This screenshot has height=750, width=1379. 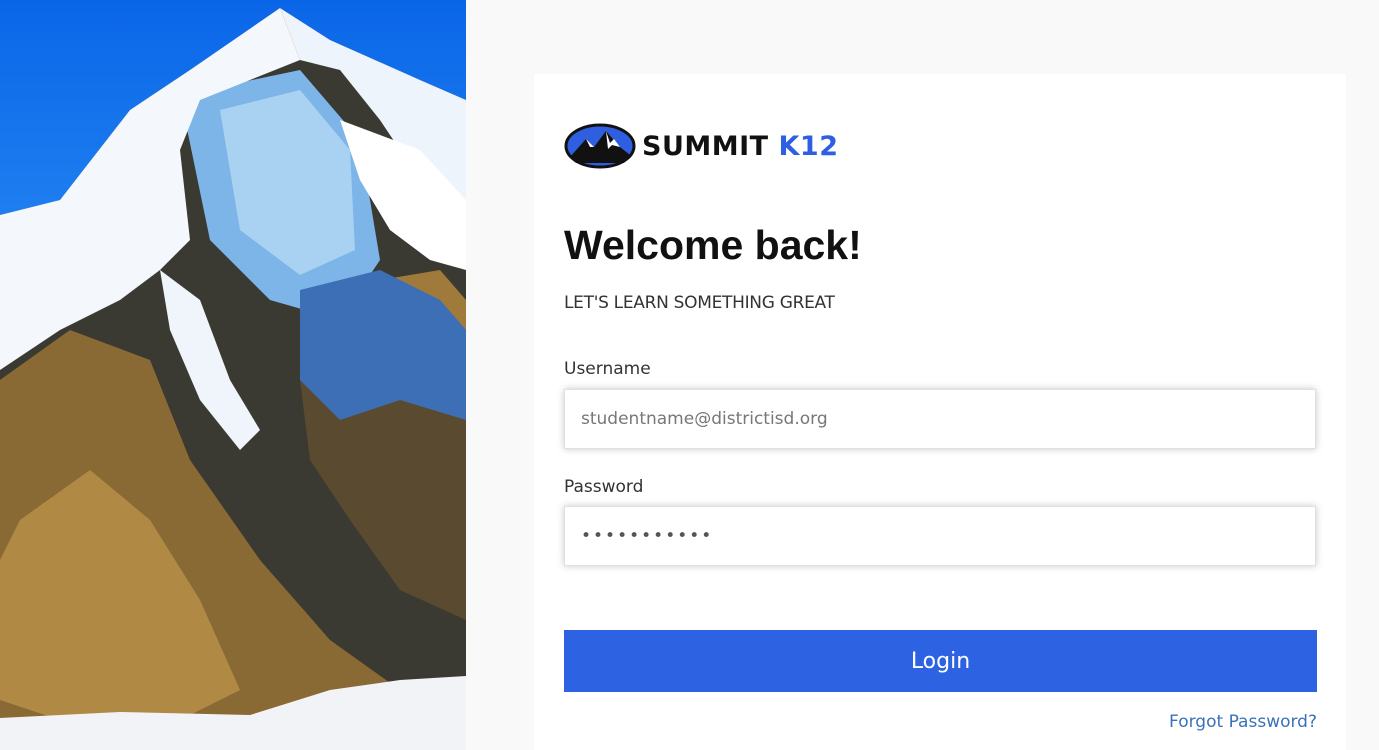 What do you see at coordinates (713, 245) in the screenshot?
I see `page-title: Welcome back!` at bounding box center [713, 245].